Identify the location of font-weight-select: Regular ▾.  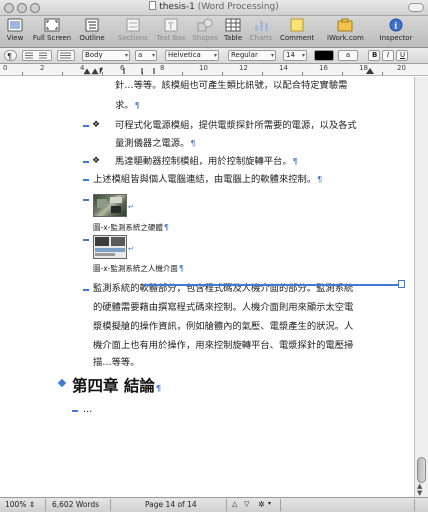
(252, 55).